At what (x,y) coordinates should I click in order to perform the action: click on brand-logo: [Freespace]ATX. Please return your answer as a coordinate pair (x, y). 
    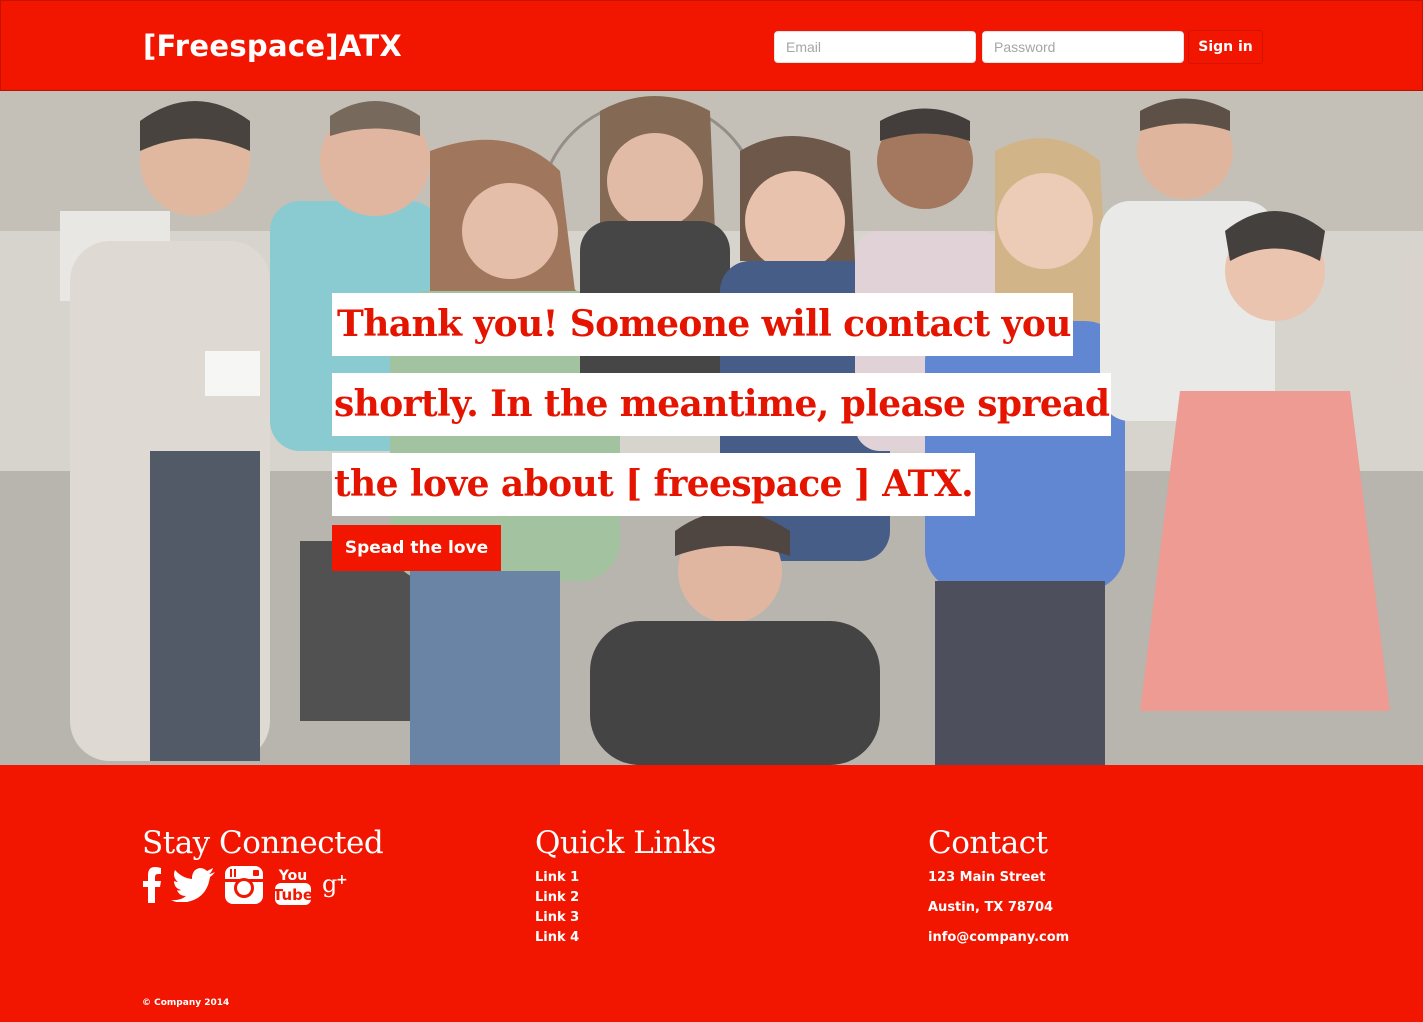
    Looking at the image, I should click on (272, 46).